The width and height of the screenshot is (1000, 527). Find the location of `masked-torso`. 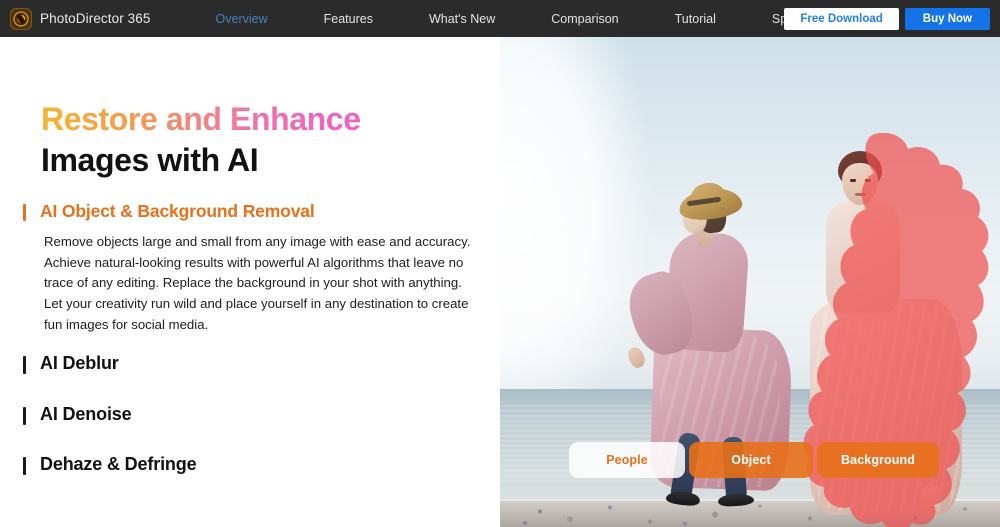

masked-torso is located at coordinates (863, 257).